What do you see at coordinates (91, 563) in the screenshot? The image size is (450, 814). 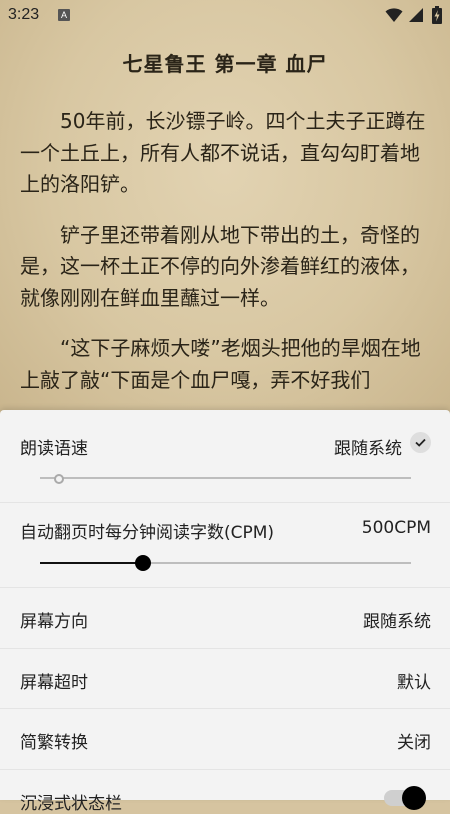 I see `cpm-slider-fill` at bounding box center [91, 563].